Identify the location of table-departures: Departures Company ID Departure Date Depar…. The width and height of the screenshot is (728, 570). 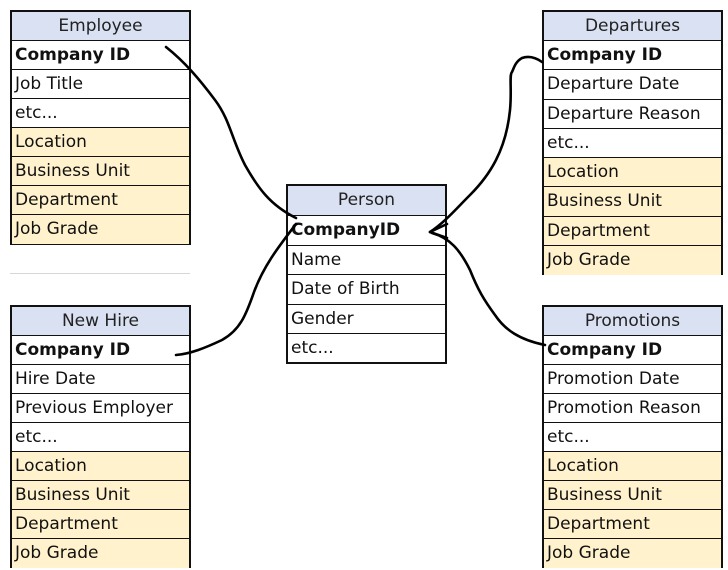
(632, 143).